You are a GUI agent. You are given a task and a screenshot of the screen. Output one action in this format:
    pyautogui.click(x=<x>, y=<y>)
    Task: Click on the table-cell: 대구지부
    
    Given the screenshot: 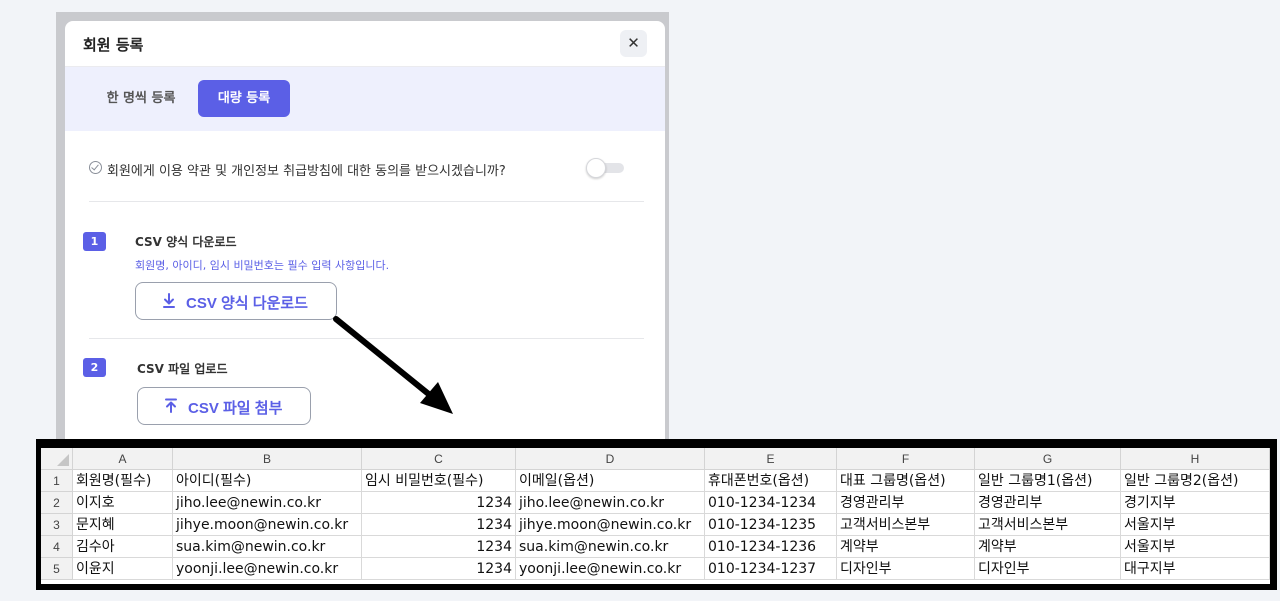 What is the action you would take?
    pyautogui.click(x=1195, y=569)
    